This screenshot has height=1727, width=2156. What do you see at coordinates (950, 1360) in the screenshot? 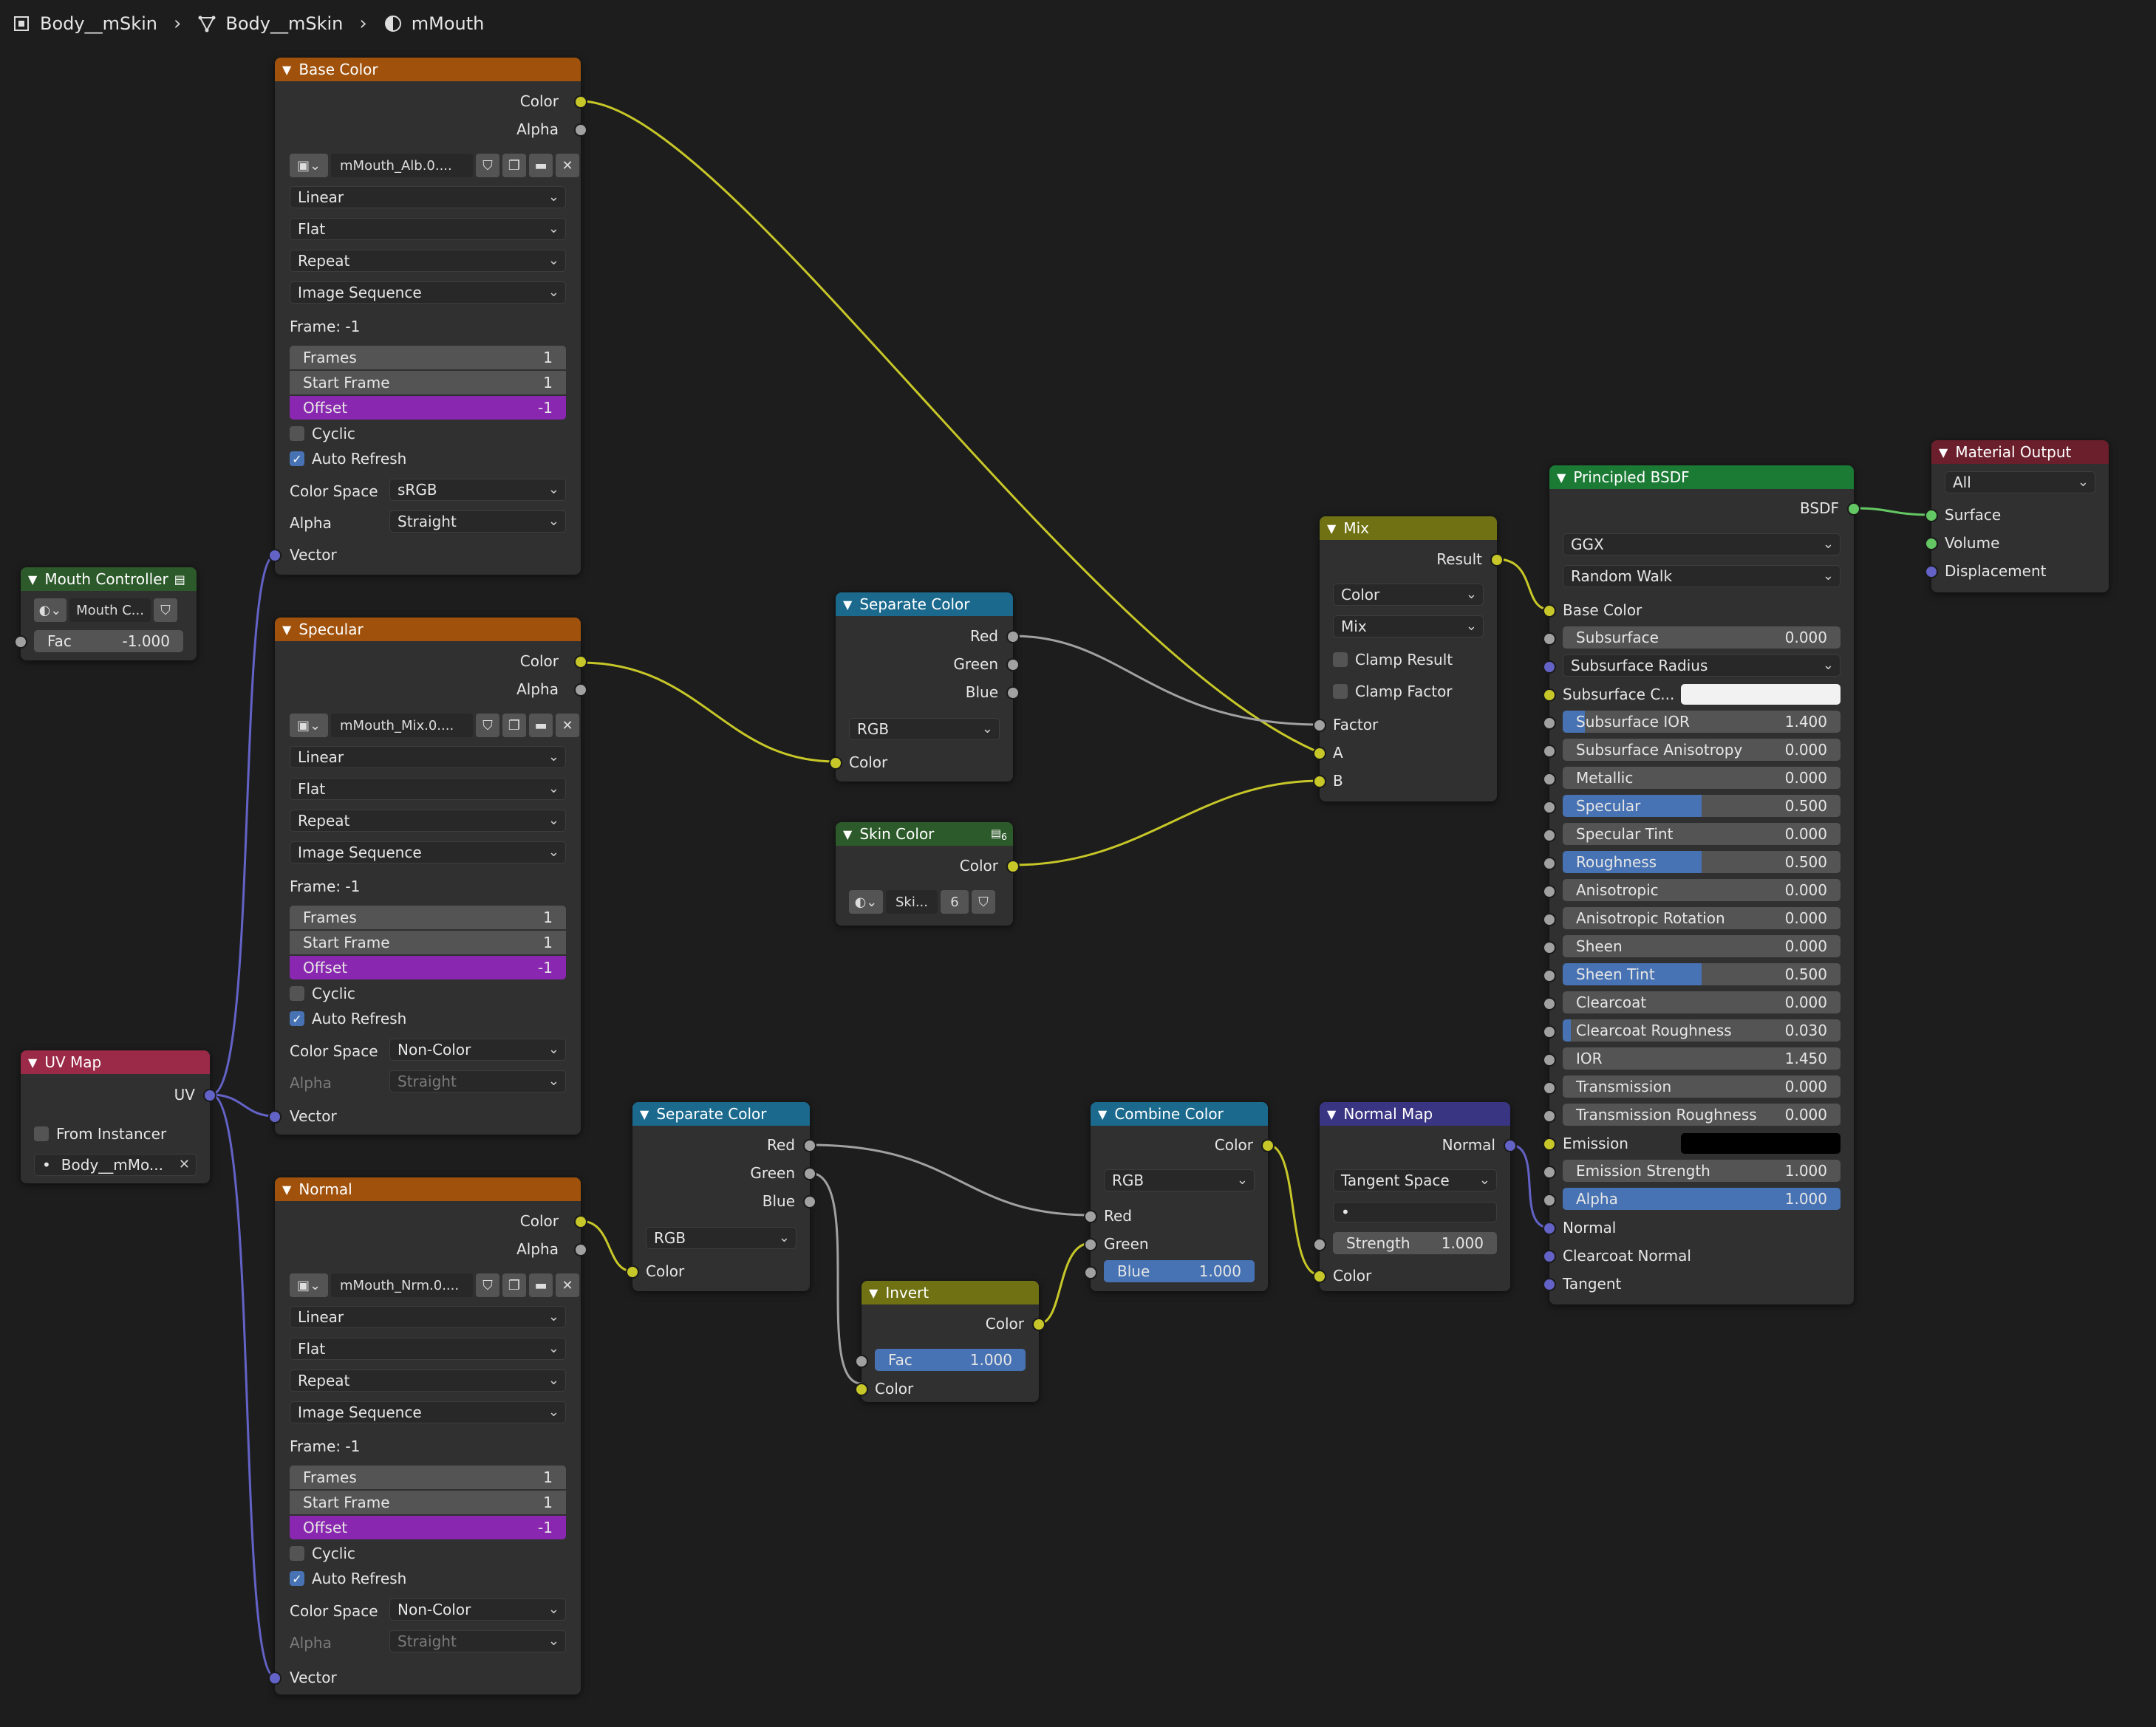
I see `fac-slider: Fac 1.000` at bounding box center [950, 1360].